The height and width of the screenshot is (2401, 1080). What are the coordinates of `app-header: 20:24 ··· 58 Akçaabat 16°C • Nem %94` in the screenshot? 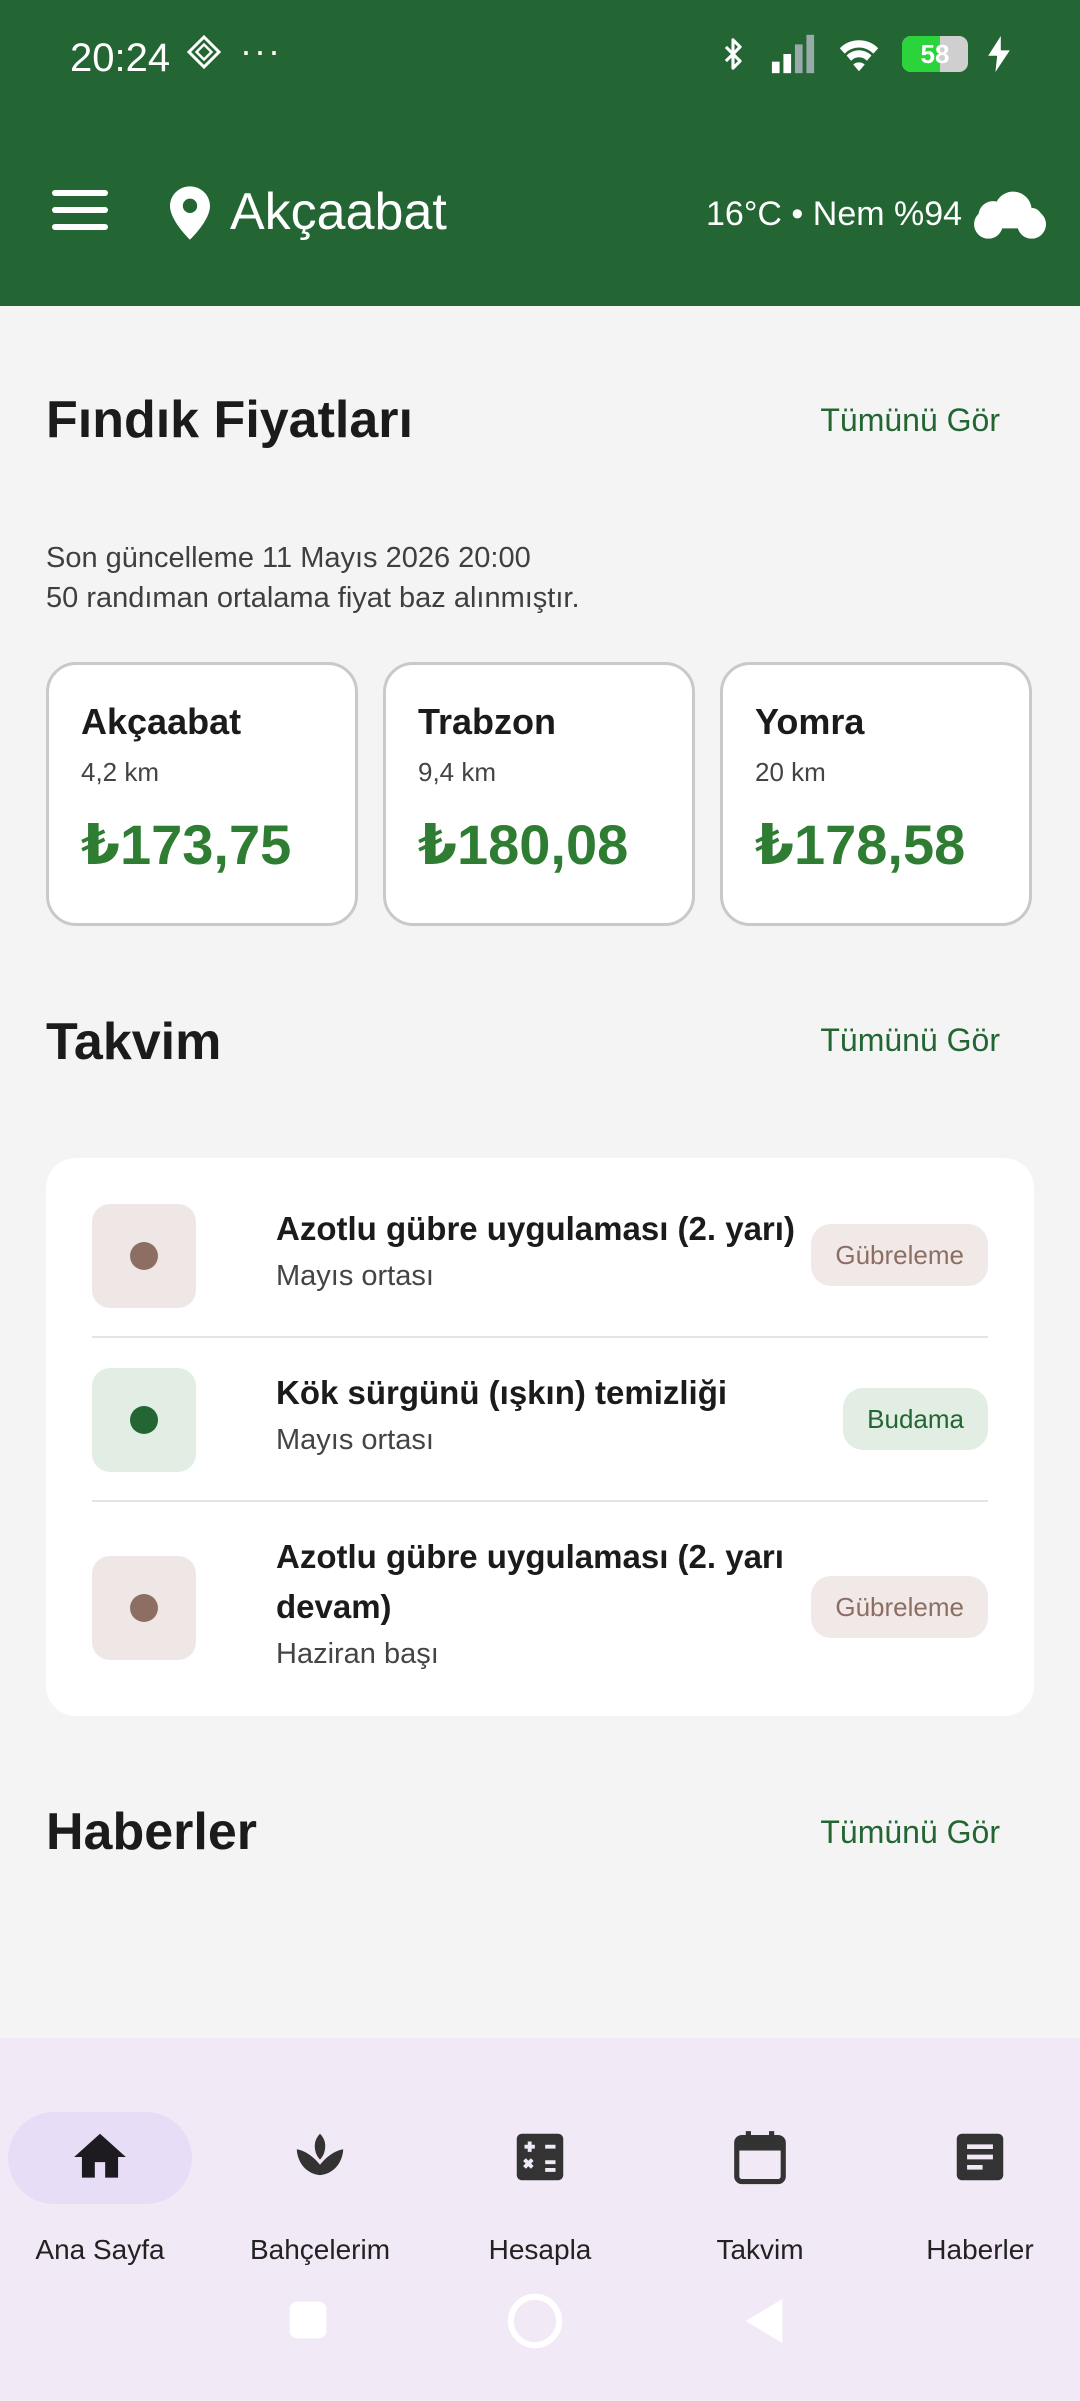 It's located at (540, 153).